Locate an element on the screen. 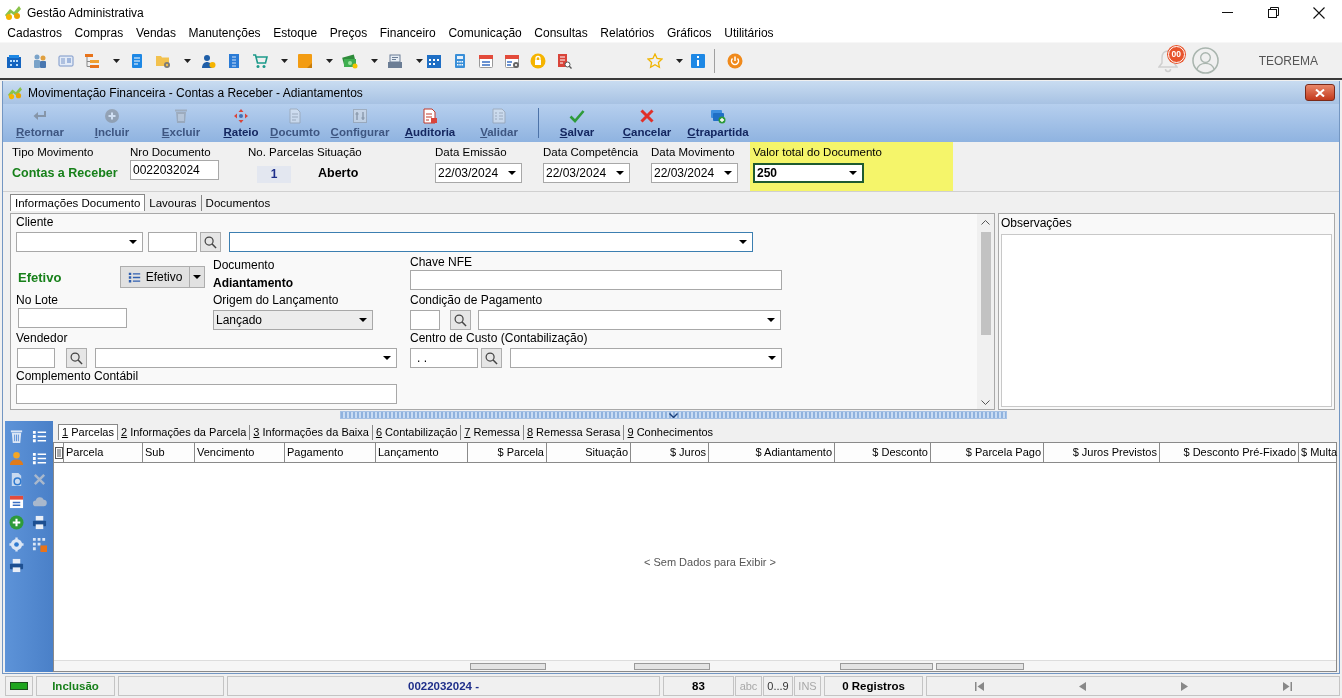 This screenshot has width=1342, height=698. column-header: $ Adiantamento is located at coordinates (772, 452).